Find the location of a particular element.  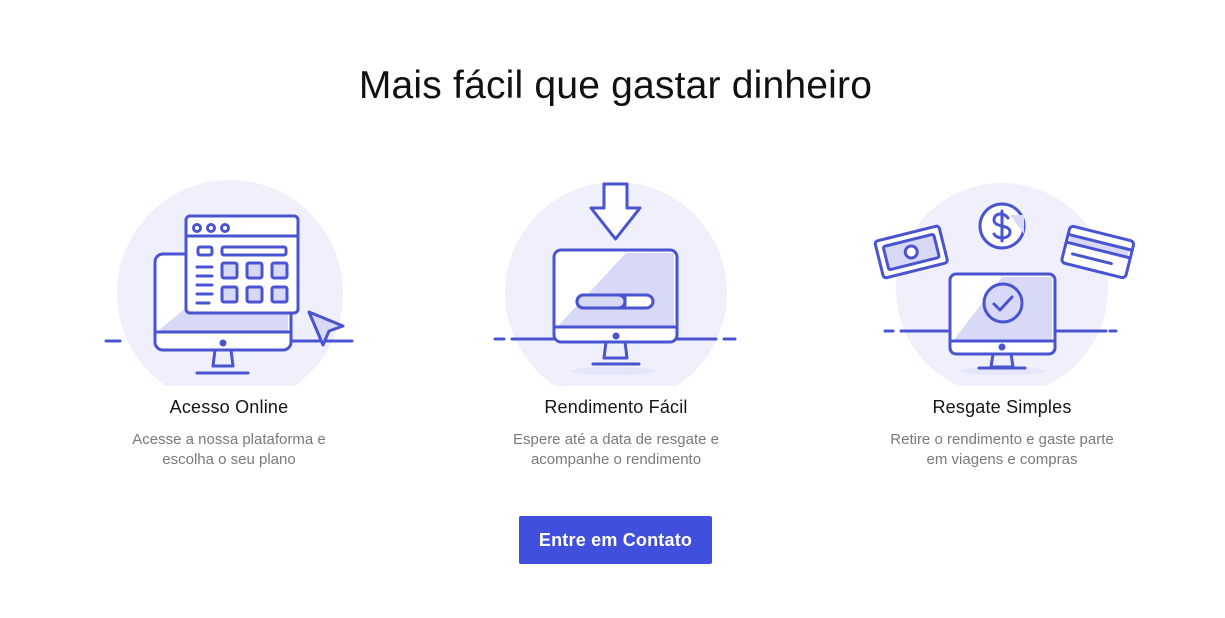

contact-button: Entre em Contato is located at coordinates (615, 540).